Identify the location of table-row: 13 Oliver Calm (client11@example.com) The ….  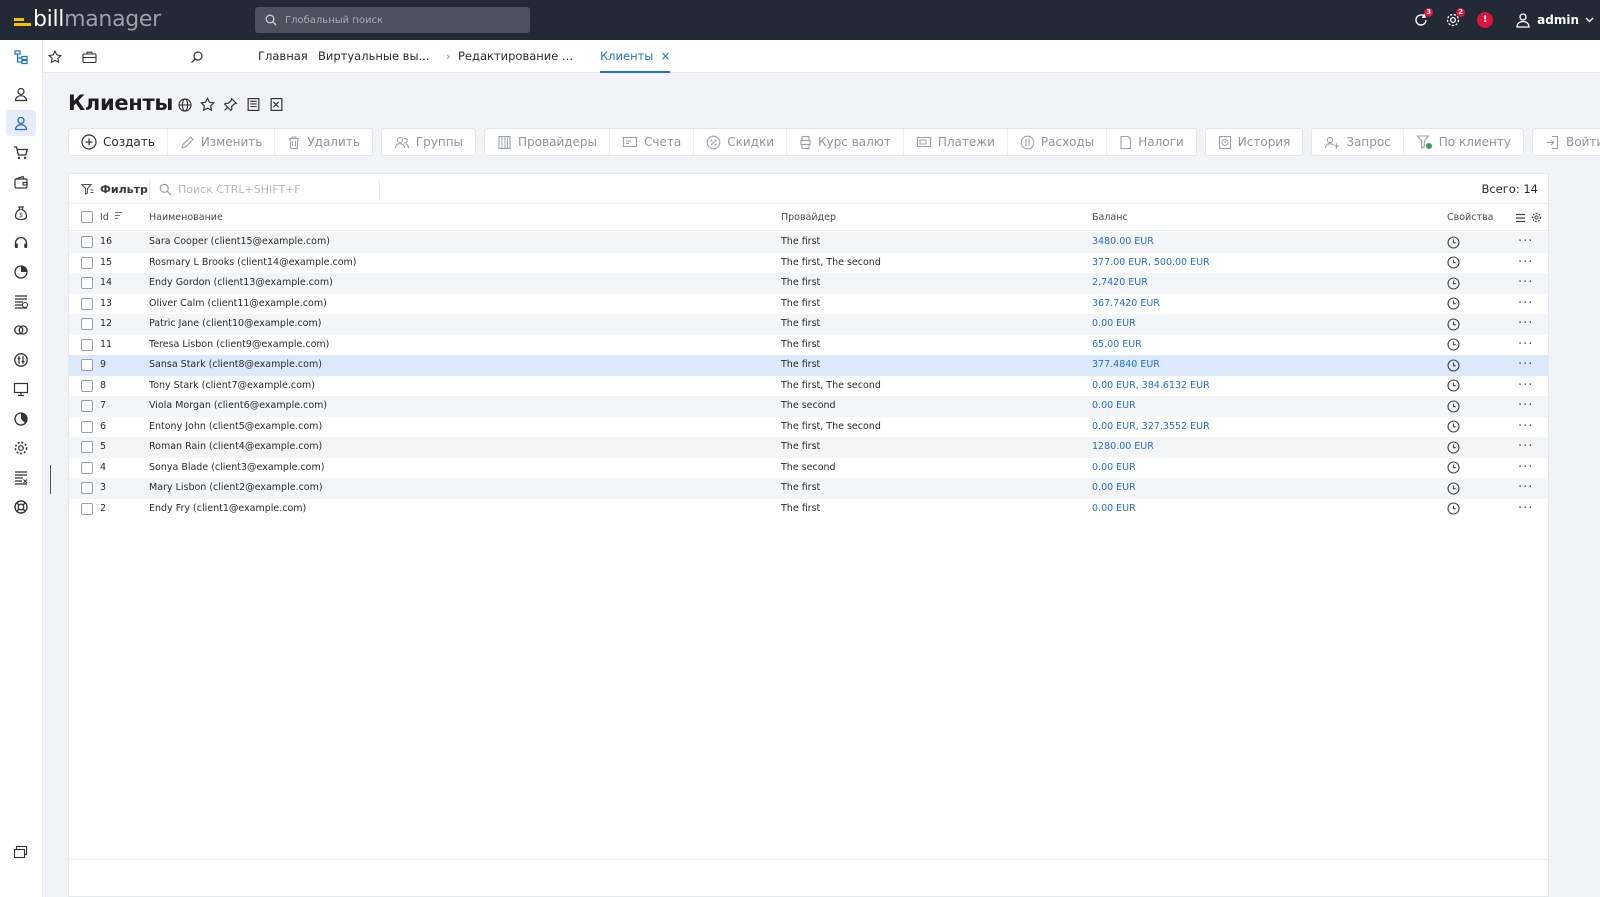
(808, 304).